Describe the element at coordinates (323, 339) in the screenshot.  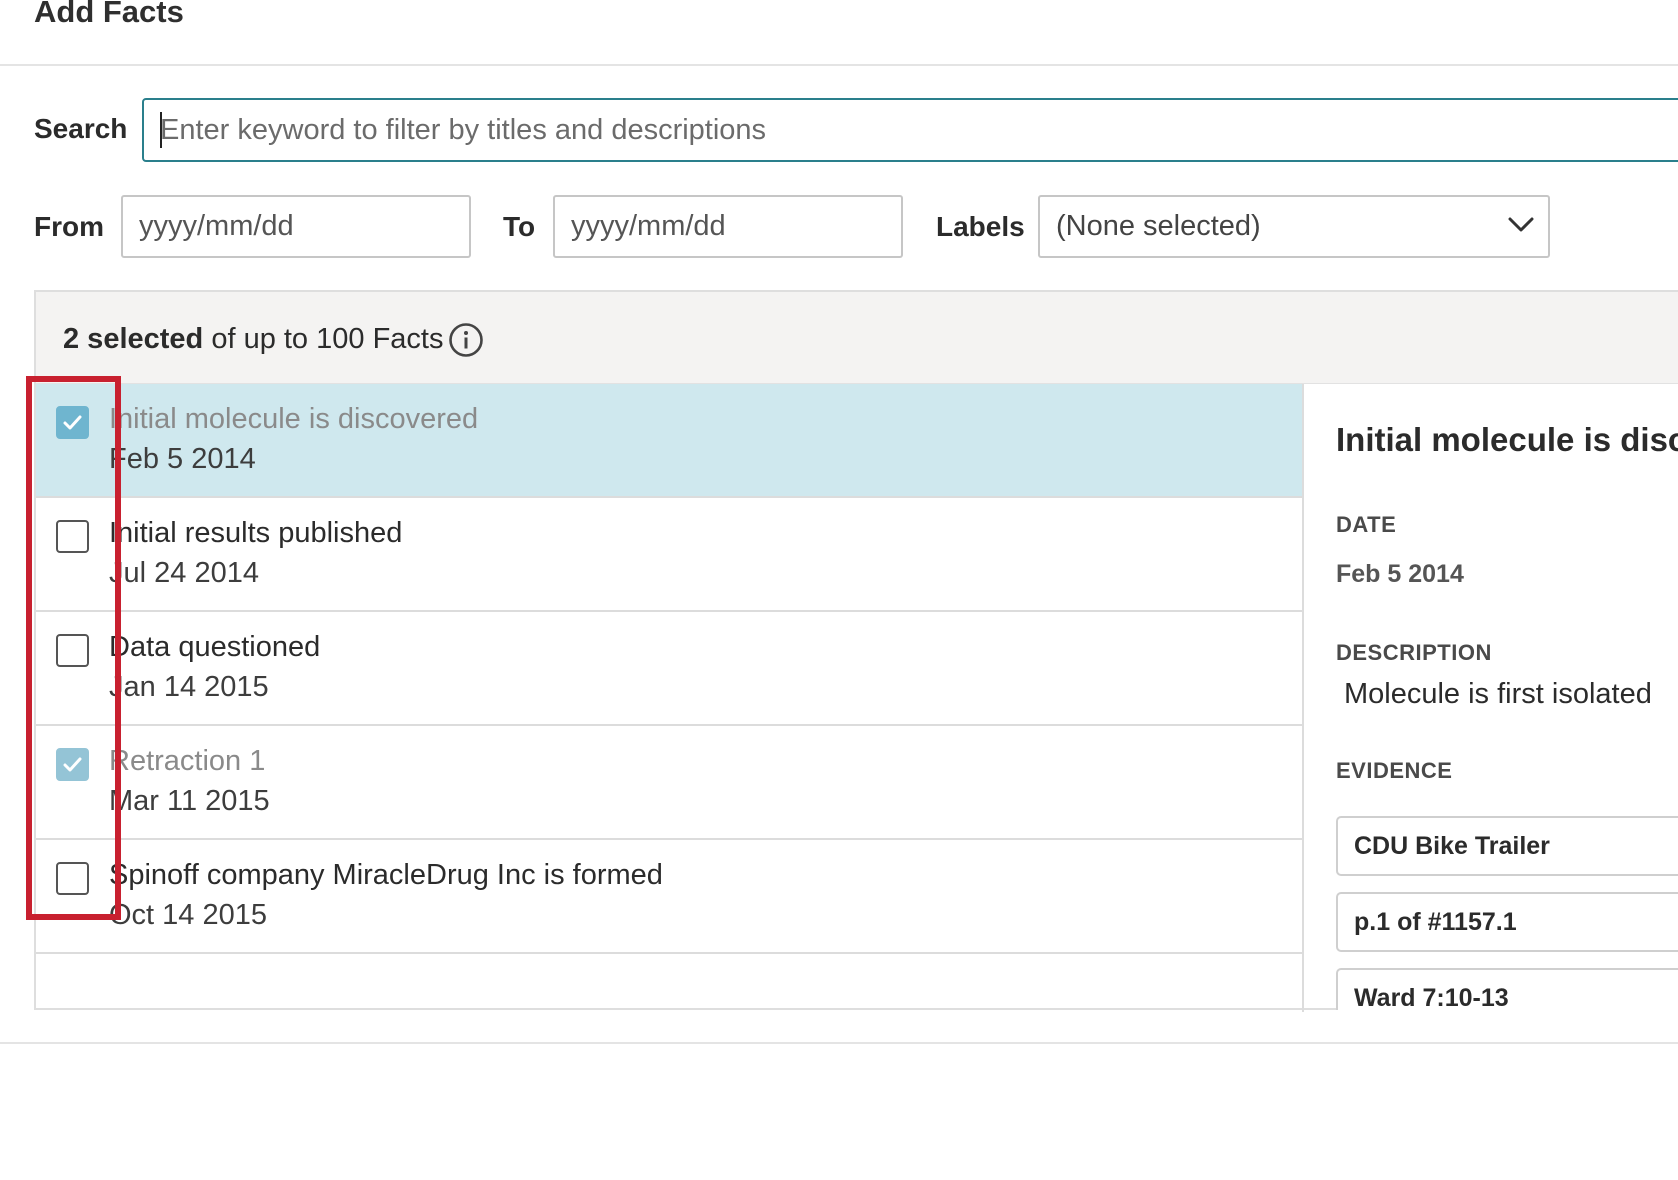
I see `selection-limit-text: of up to 100 Facts` at that location.